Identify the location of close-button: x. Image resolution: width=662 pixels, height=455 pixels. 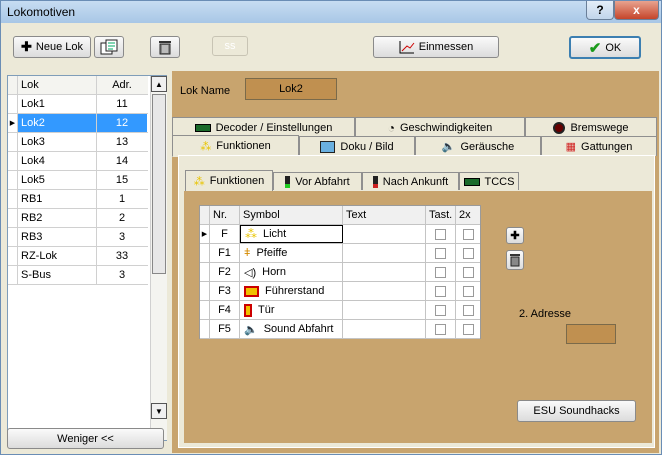
(636, 10).